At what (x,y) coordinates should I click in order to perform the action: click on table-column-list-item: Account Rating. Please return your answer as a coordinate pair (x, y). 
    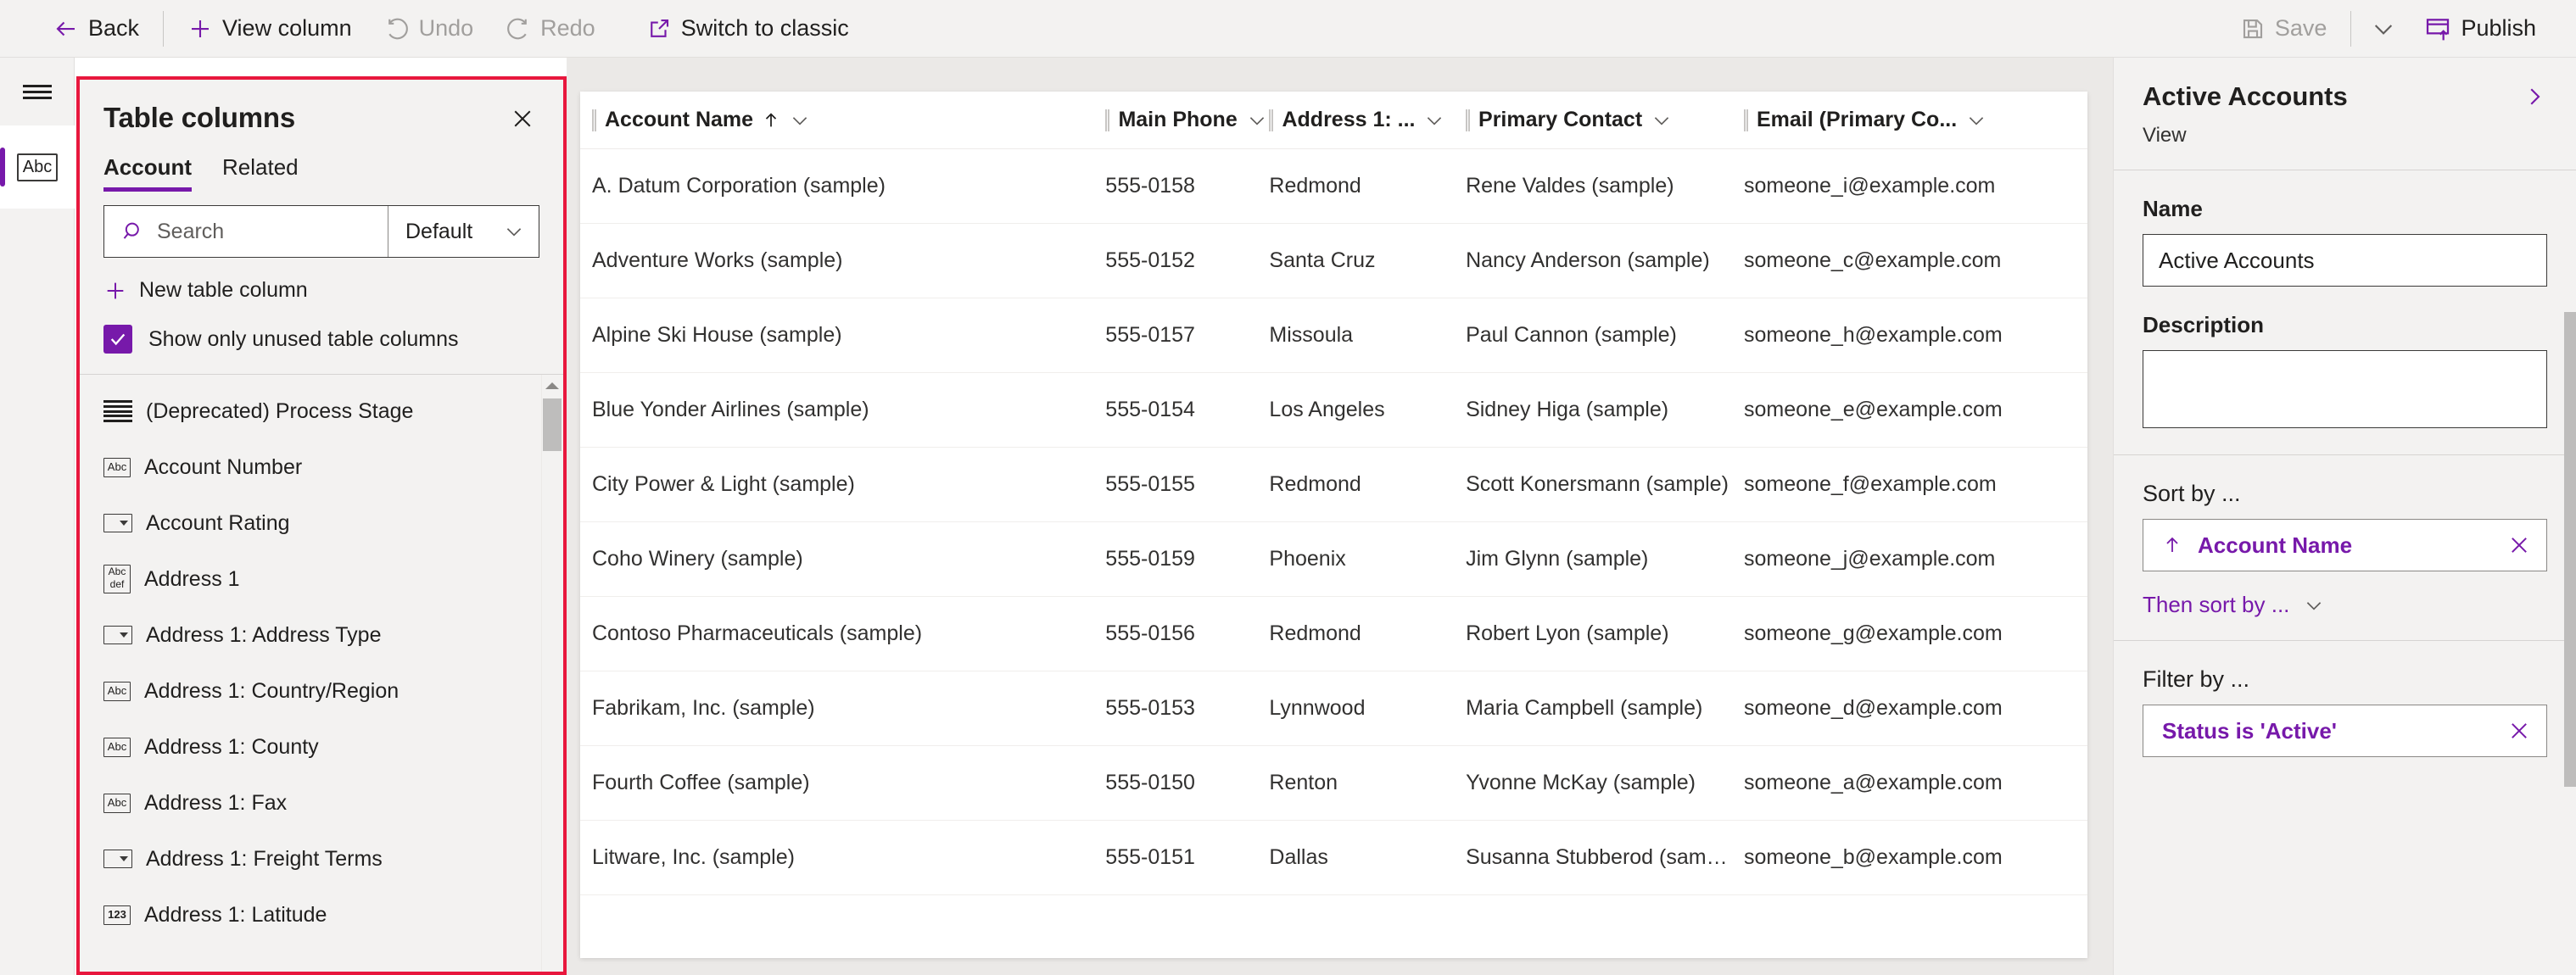
    Looking at the image, I should click on (321, 523).